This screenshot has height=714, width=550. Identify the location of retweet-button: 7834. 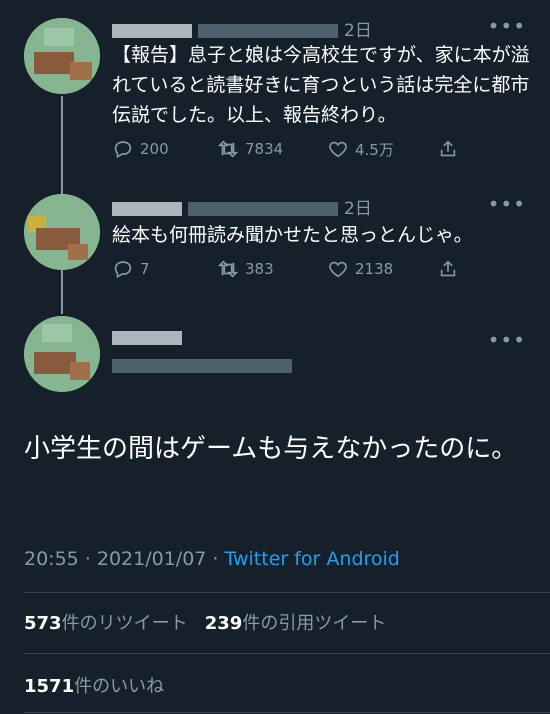
(250, 149).